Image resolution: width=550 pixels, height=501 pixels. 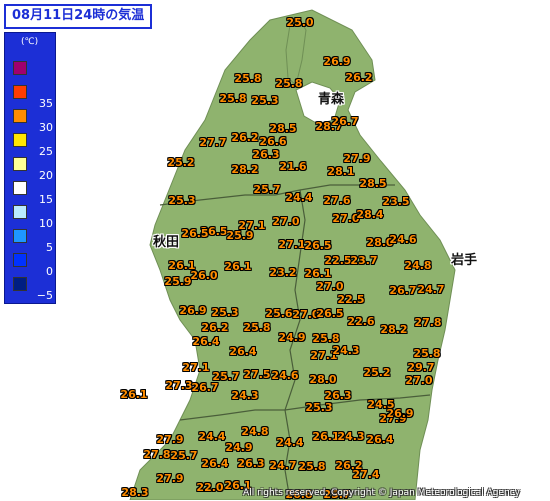 What do you see at coordinates (293, 166) in the screenshot?
I see `temperature-value: 21.6` at bounding box center [293, 166].